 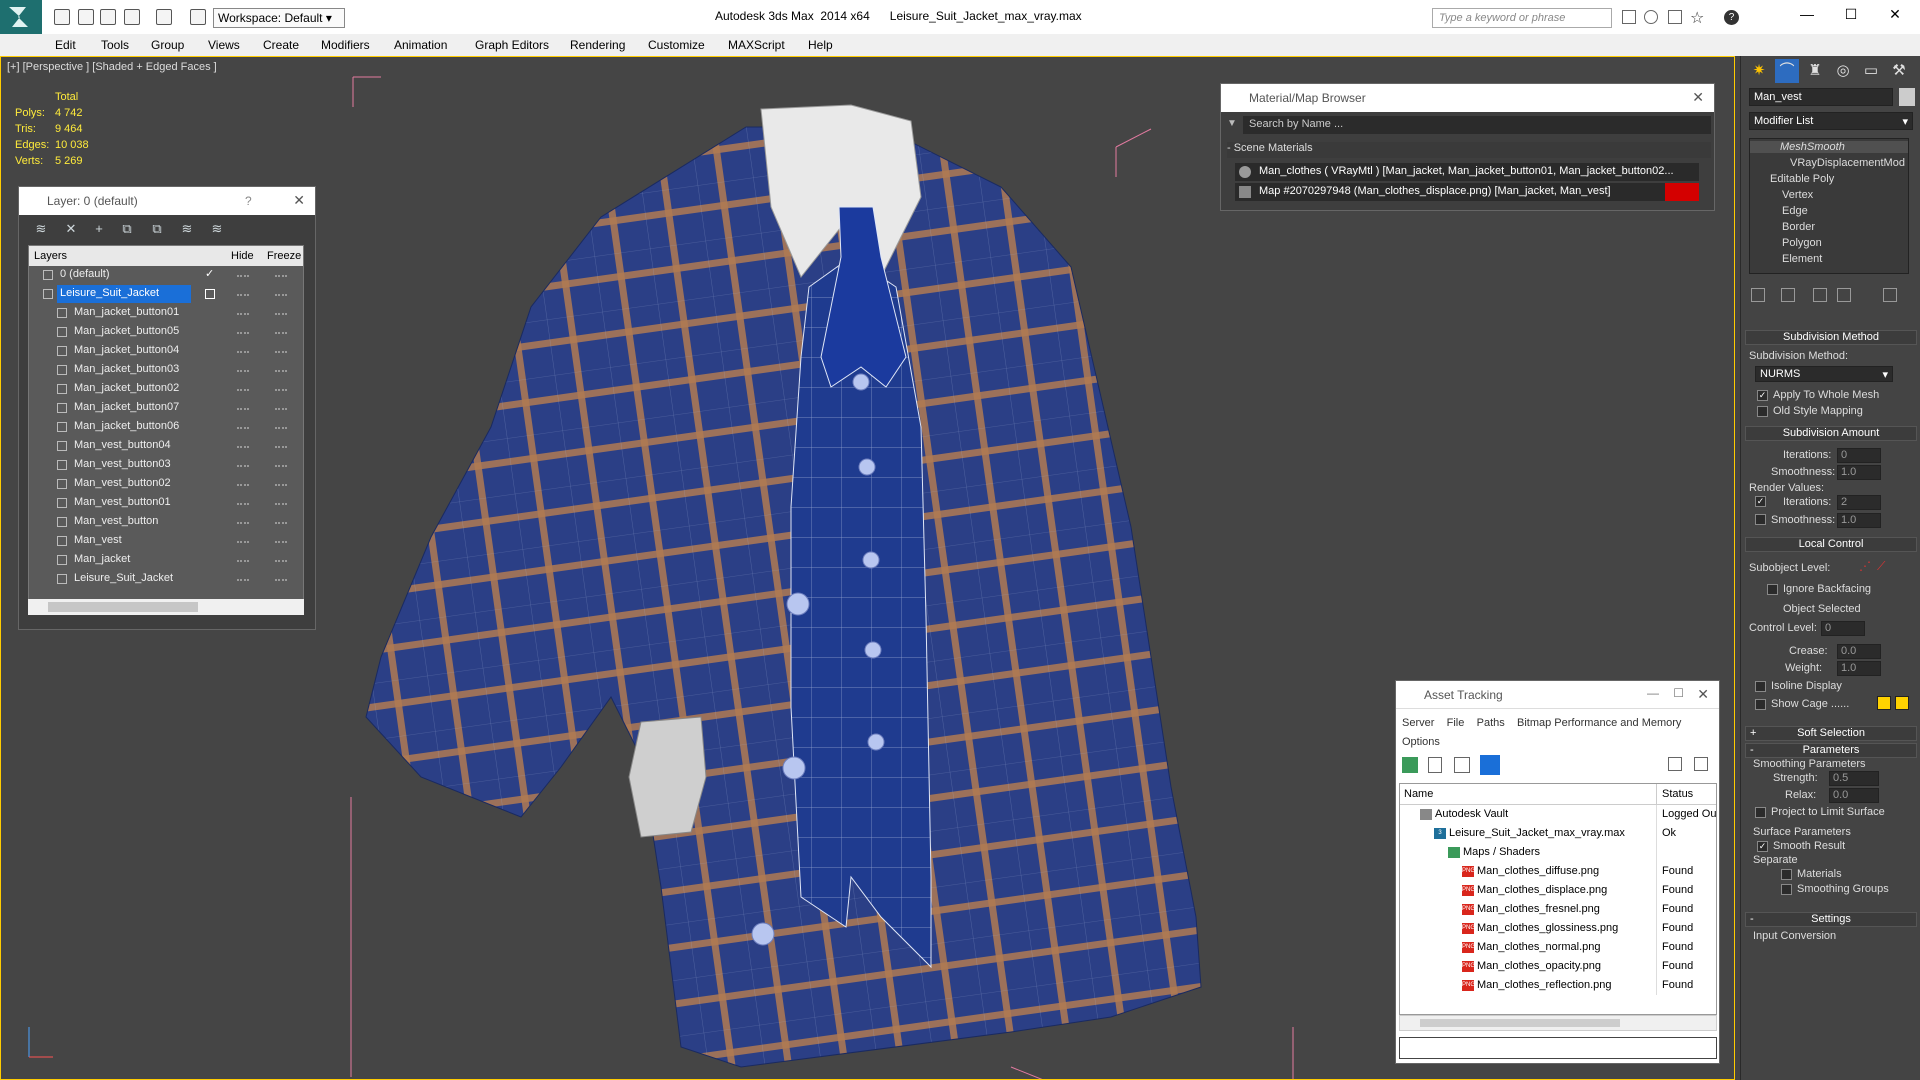 I want to click on refresh-icon, so click(x=1410, y=765).